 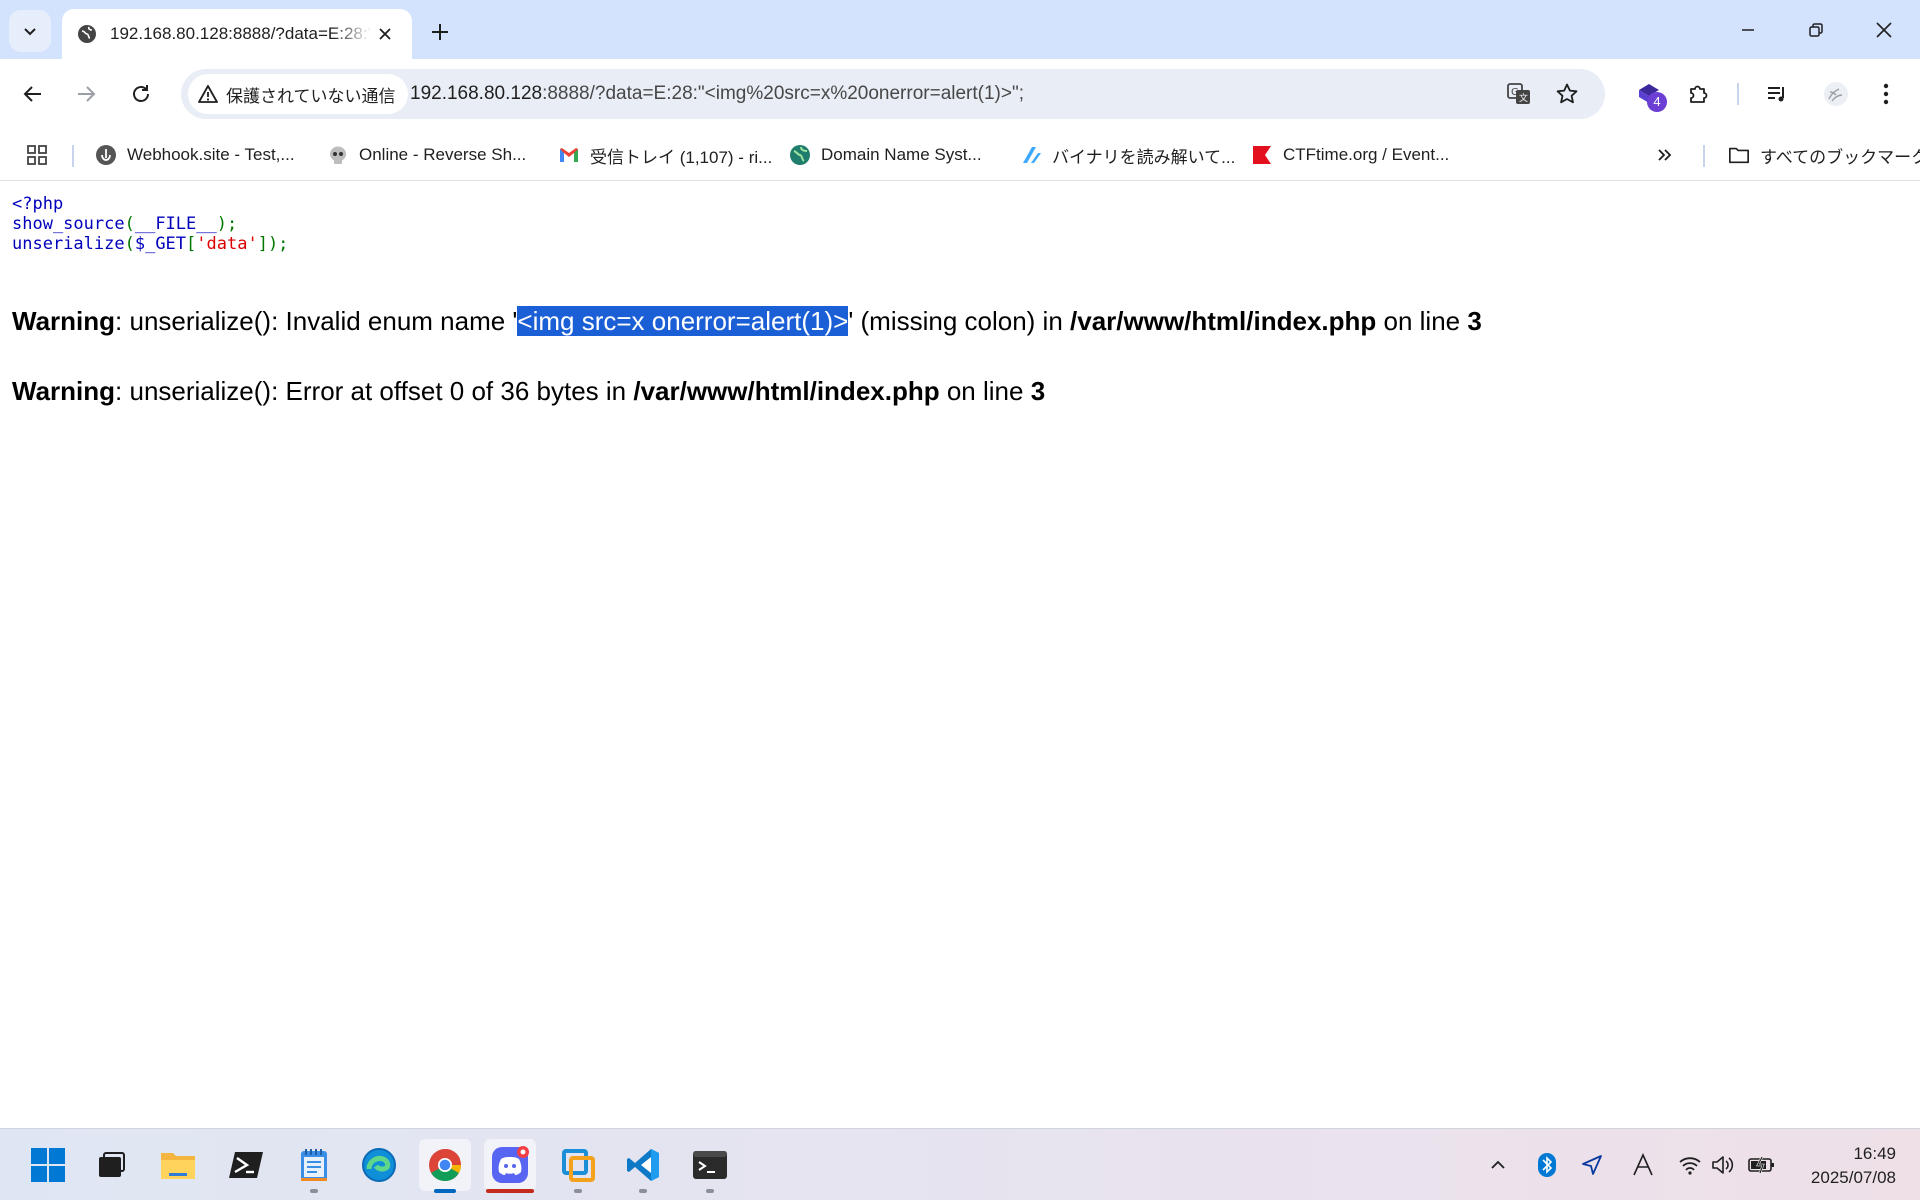 I want to click on clock: 16:49 2025/07/08, so click(x=1853, y=1166).